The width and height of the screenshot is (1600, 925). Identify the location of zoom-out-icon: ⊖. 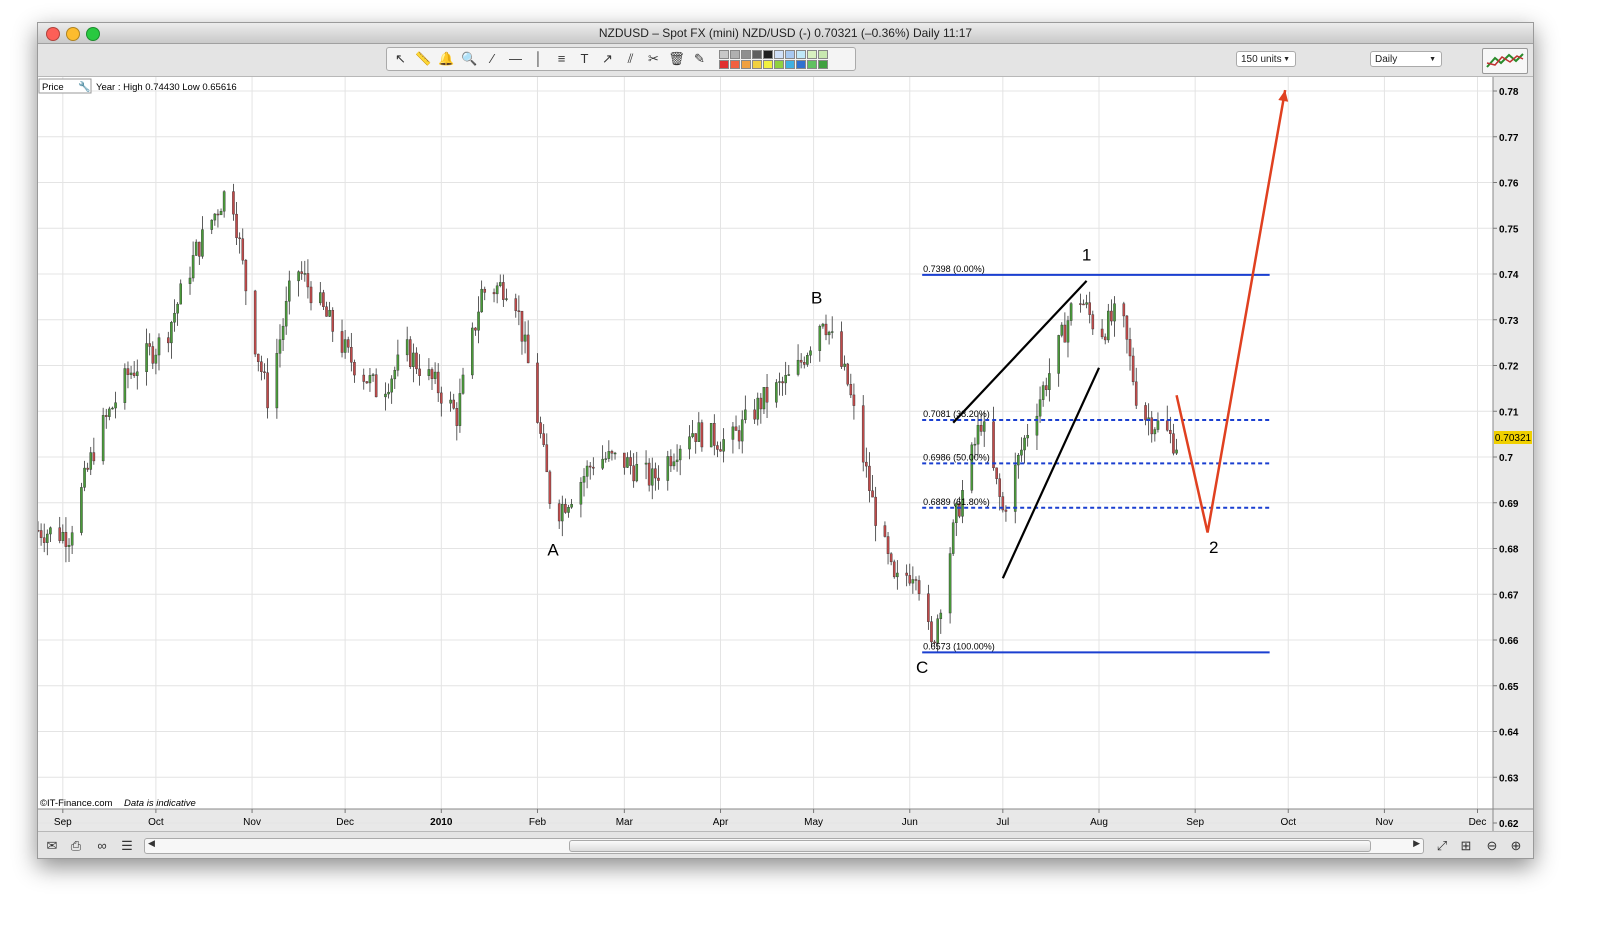
(1492, 845).